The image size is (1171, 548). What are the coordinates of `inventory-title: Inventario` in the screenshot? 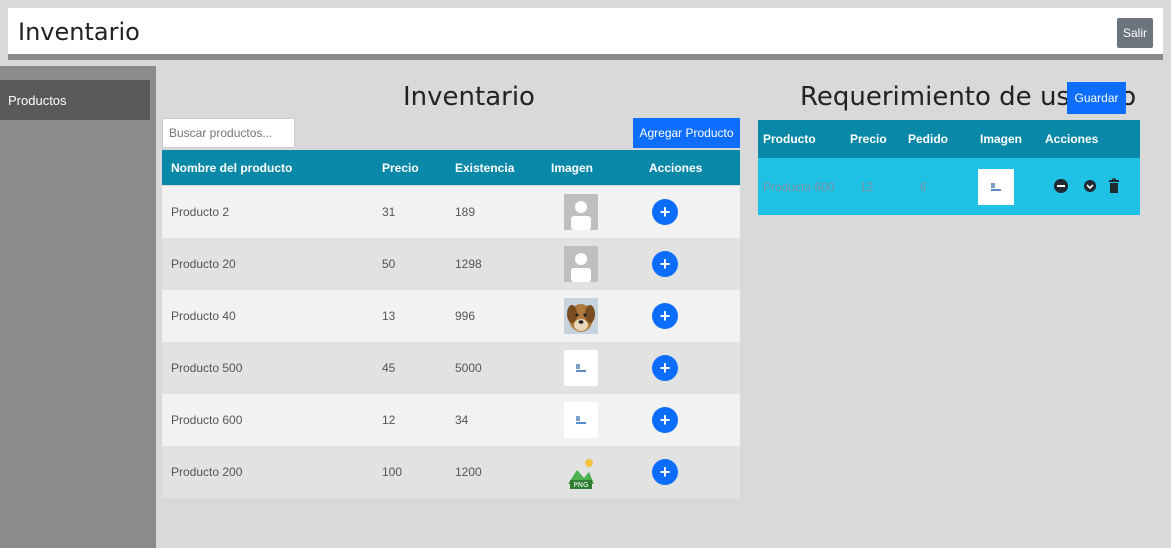 It's located at (469, 97).